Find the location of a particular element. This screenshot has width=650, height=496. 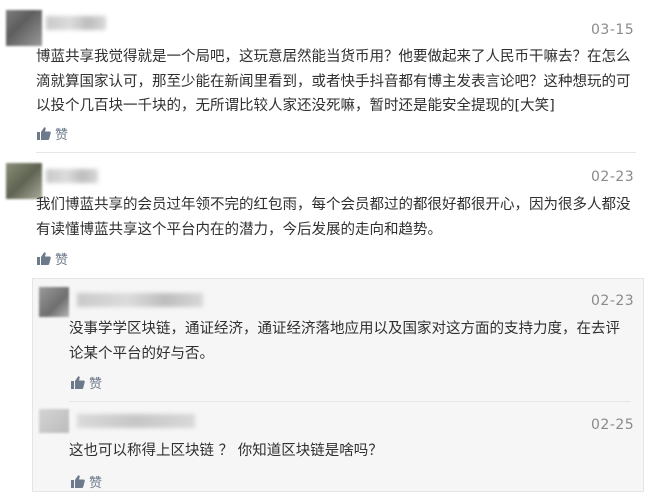

divider is located at coordinates (350, 401).